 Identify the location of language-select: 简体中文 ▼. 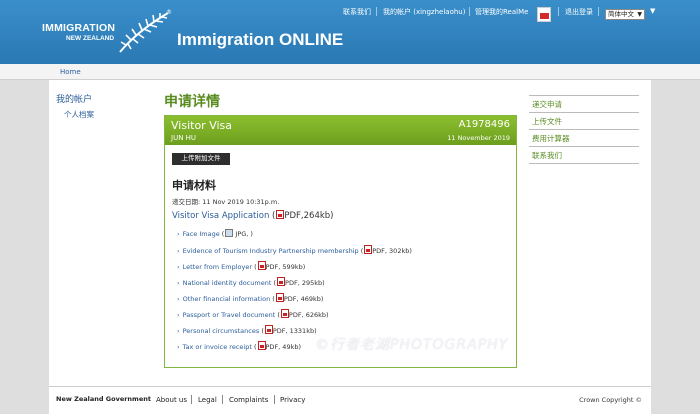
(625, 14).